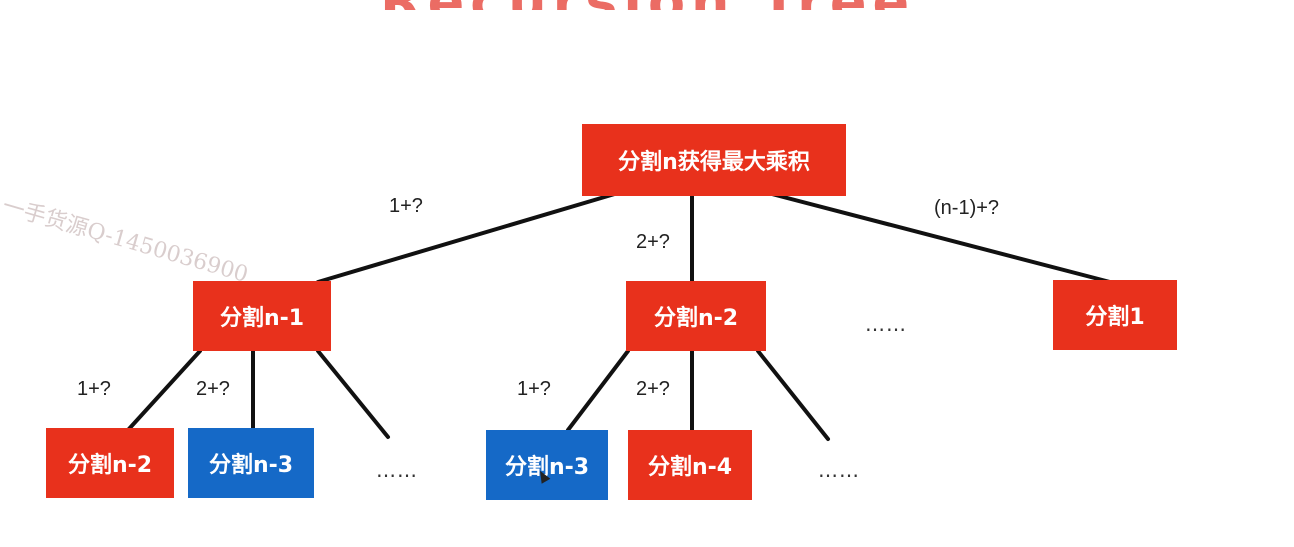 This screenshot has height=547, width=1294. Describe the element at coordinates (213, 389) in the screenshot. I see `edge-label-n1-2: 2+?` at that location.